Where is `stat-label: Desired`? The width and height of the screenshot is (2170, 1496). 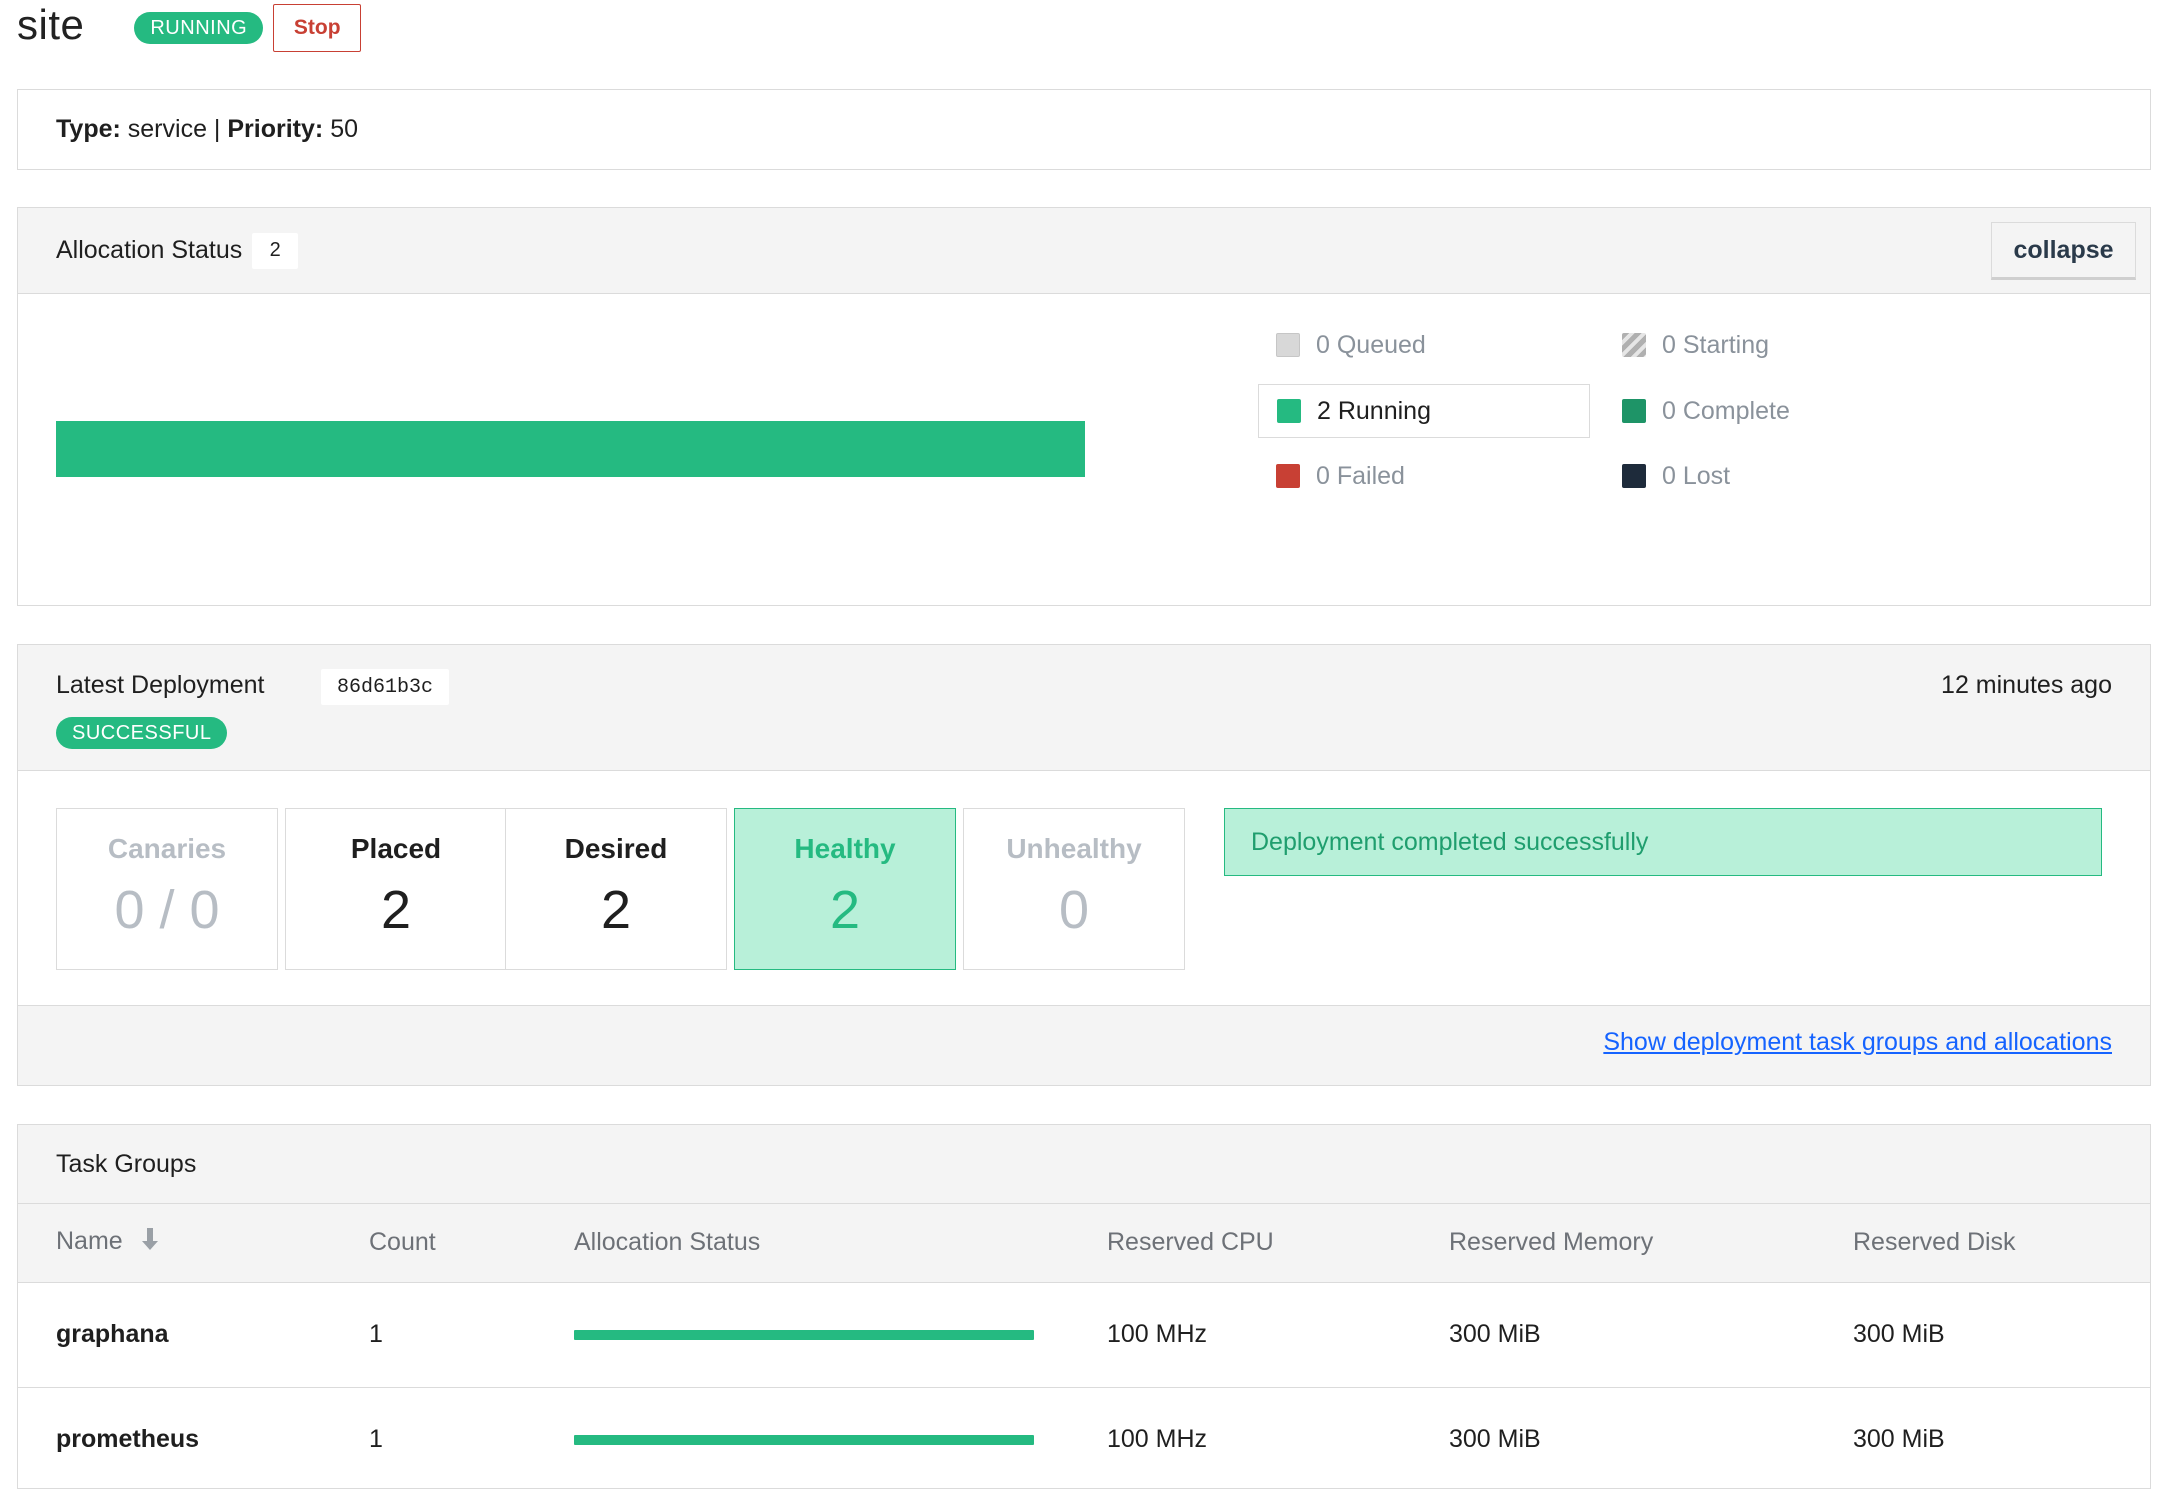 stat-label: Desired is located at coordinates (616, 848).